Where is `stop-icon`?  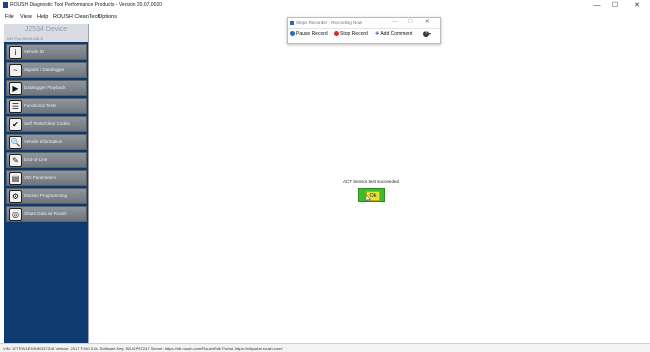
stop-icon is located at coordinates (336, 34).